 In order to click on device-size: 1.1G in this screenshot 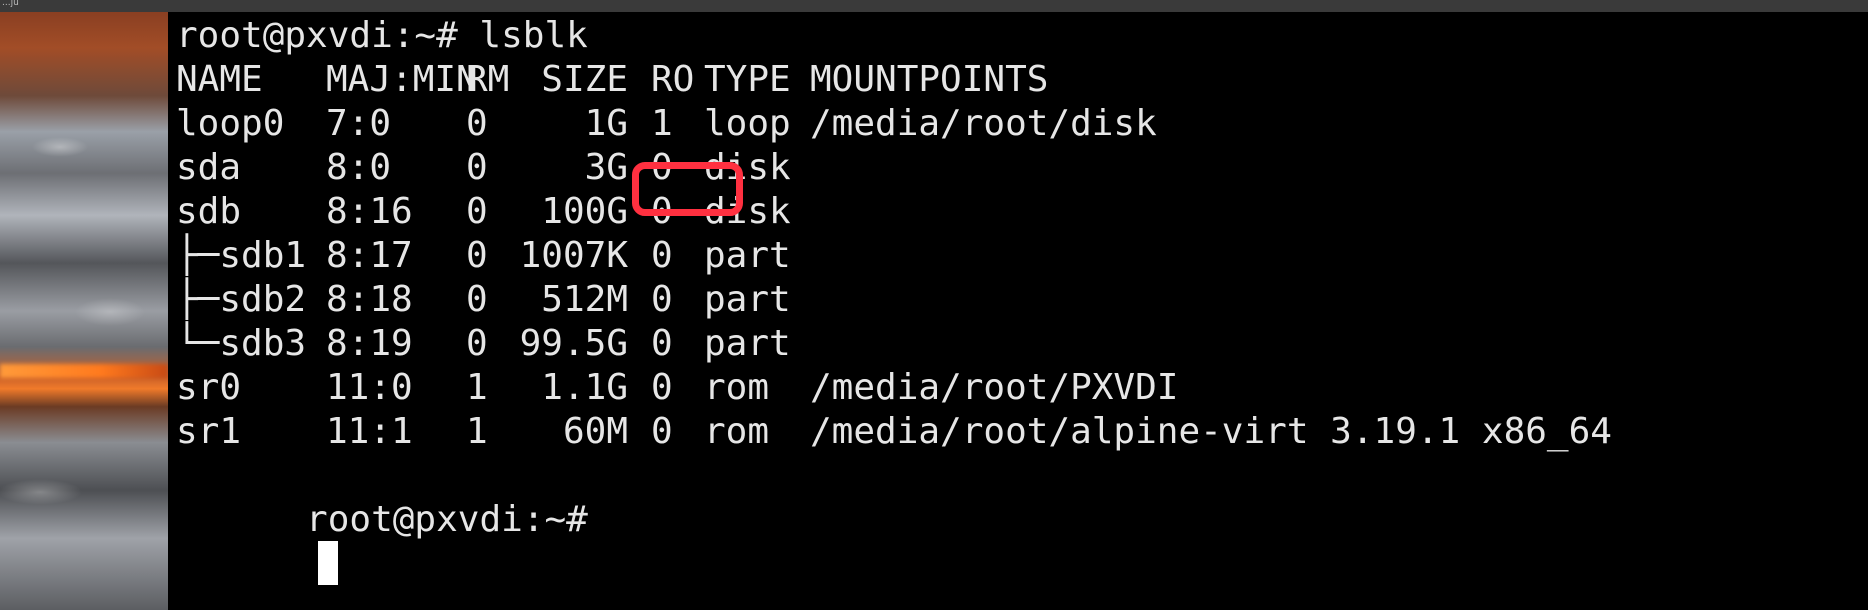, I will do `click(584, 387)`.